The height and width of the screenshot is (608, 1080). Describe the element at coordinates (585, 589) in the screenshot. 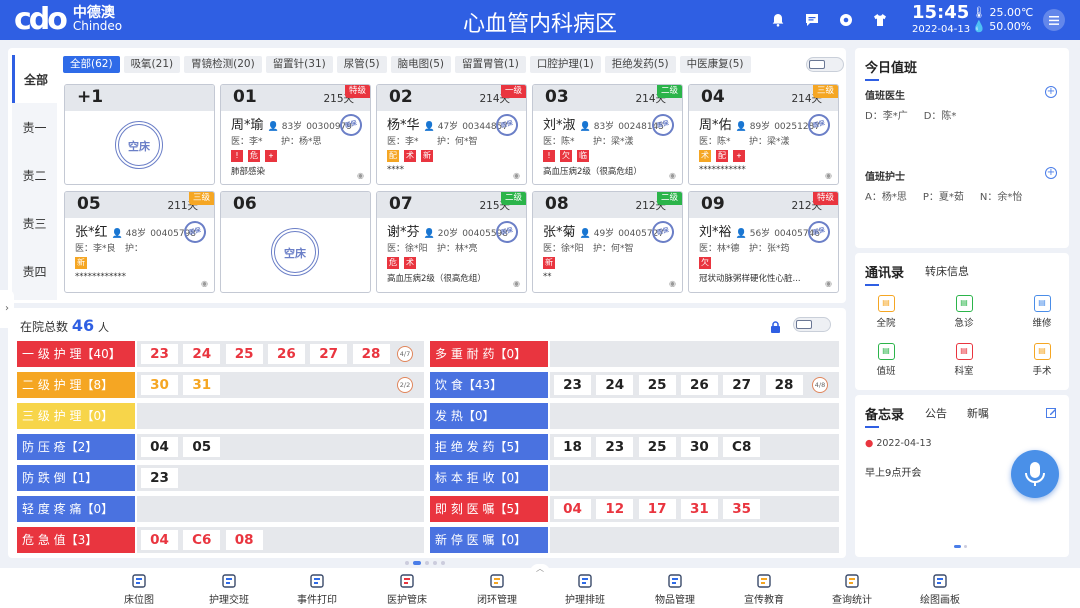

I see `bottom-nav-item: 护理排班` at that location.